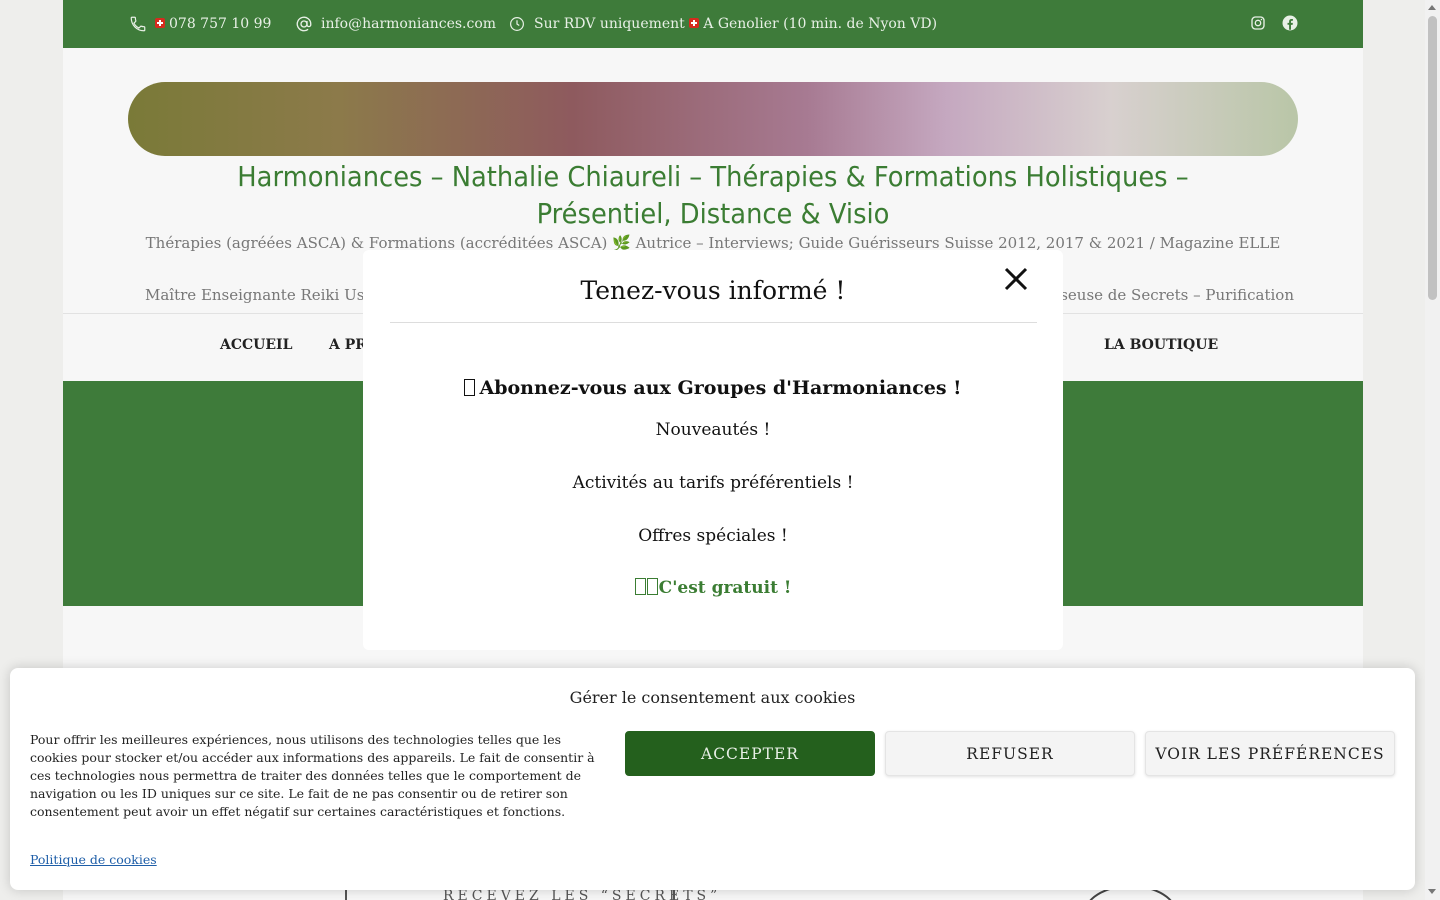 Image resolution: width=1440 pixels, height=900 pixels. Describe the element at coordinates (1432, 450) in the screenshot. I see `scrollbar` at that location.